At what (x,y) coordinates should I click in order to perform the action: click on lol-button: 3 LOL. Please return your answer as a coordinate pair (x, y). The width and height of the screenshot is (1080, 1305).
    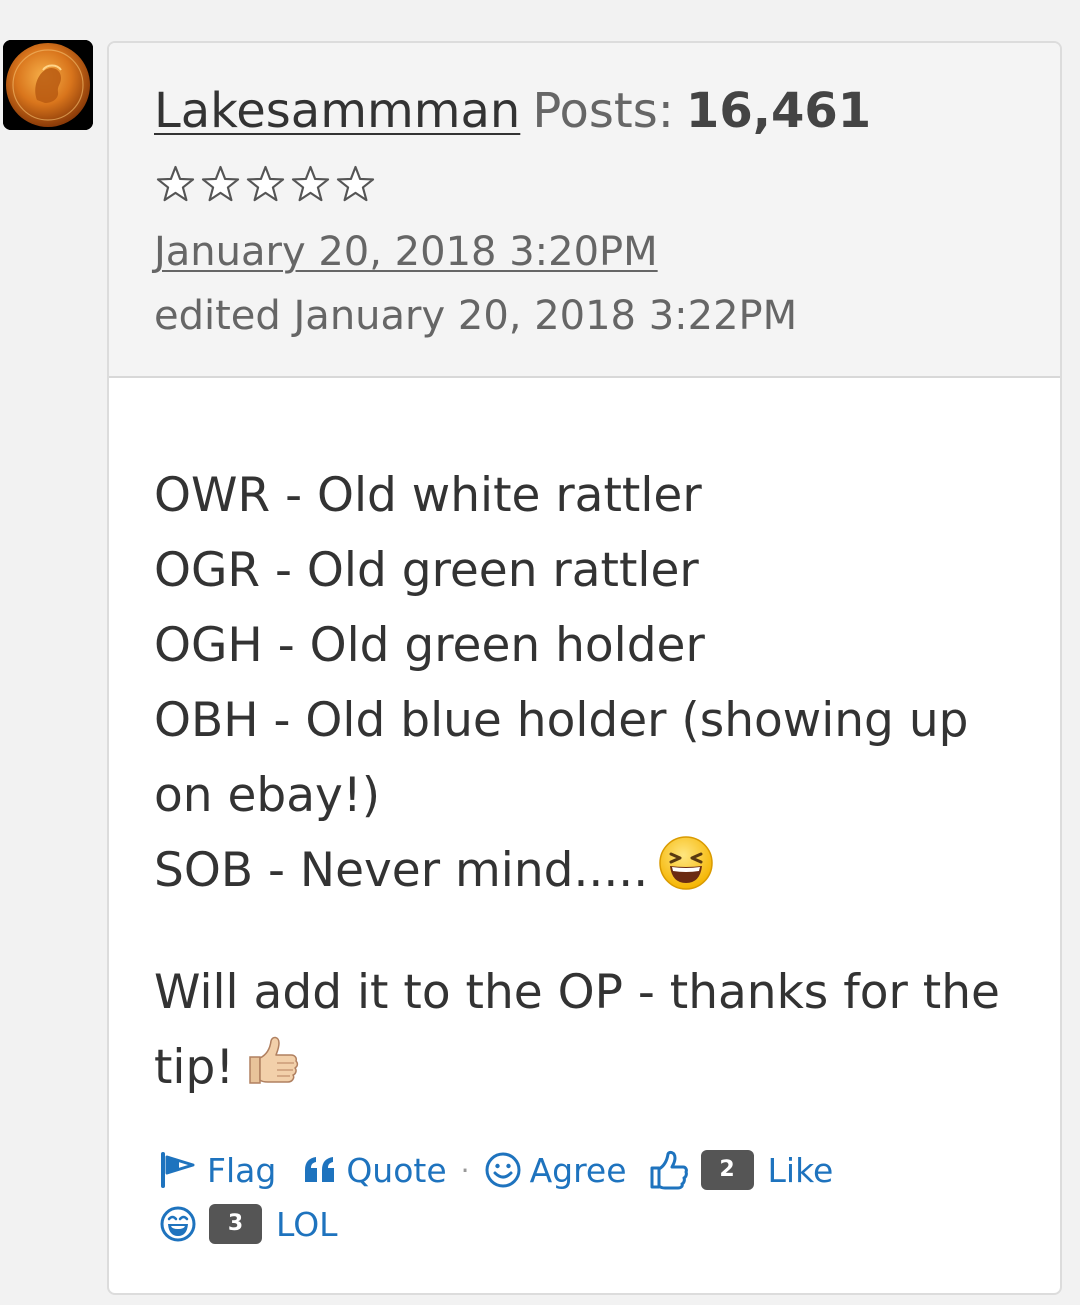
    Looking at the image, I should click on (248, 1224).